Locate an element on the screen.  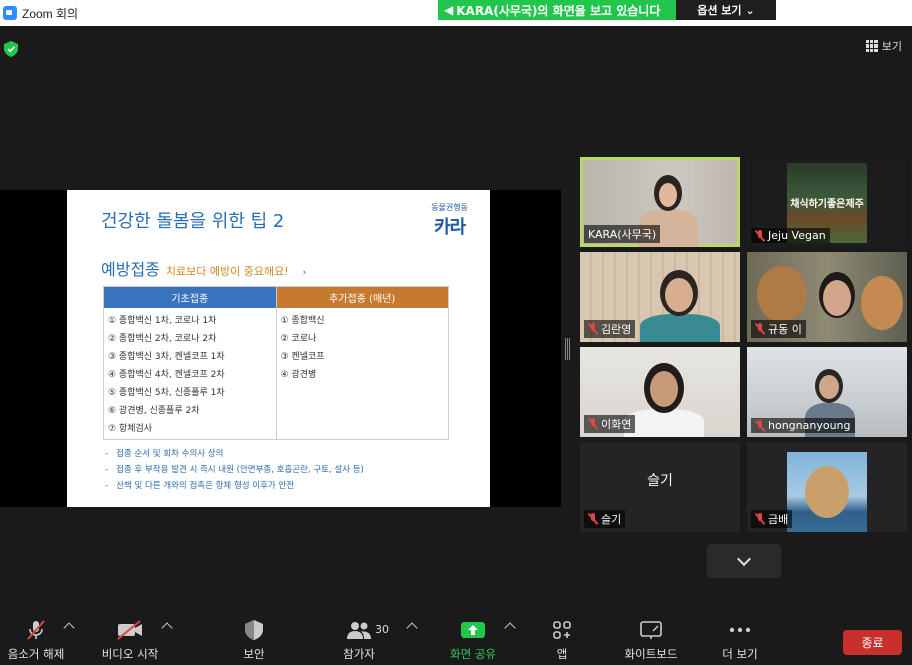
participant-name: 금배 is located at coordinates (772, 519).